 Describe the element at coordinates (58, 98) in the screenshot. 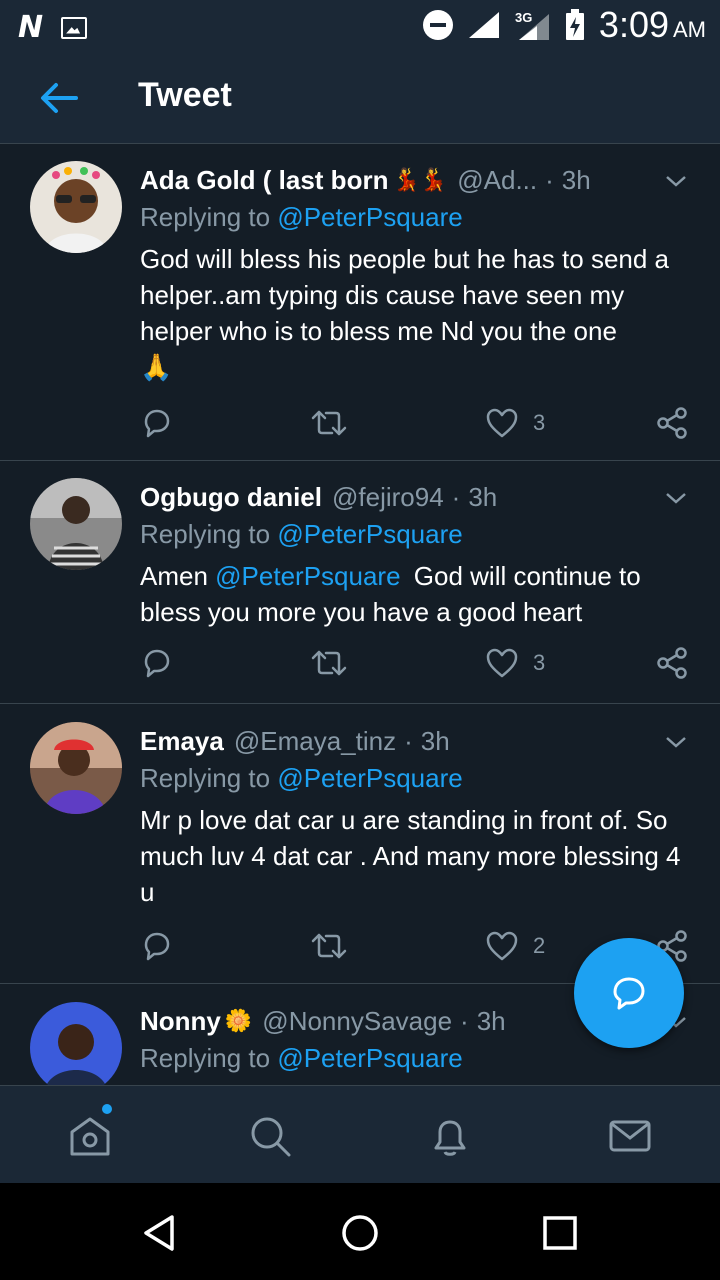

I see `back-button` at that location.